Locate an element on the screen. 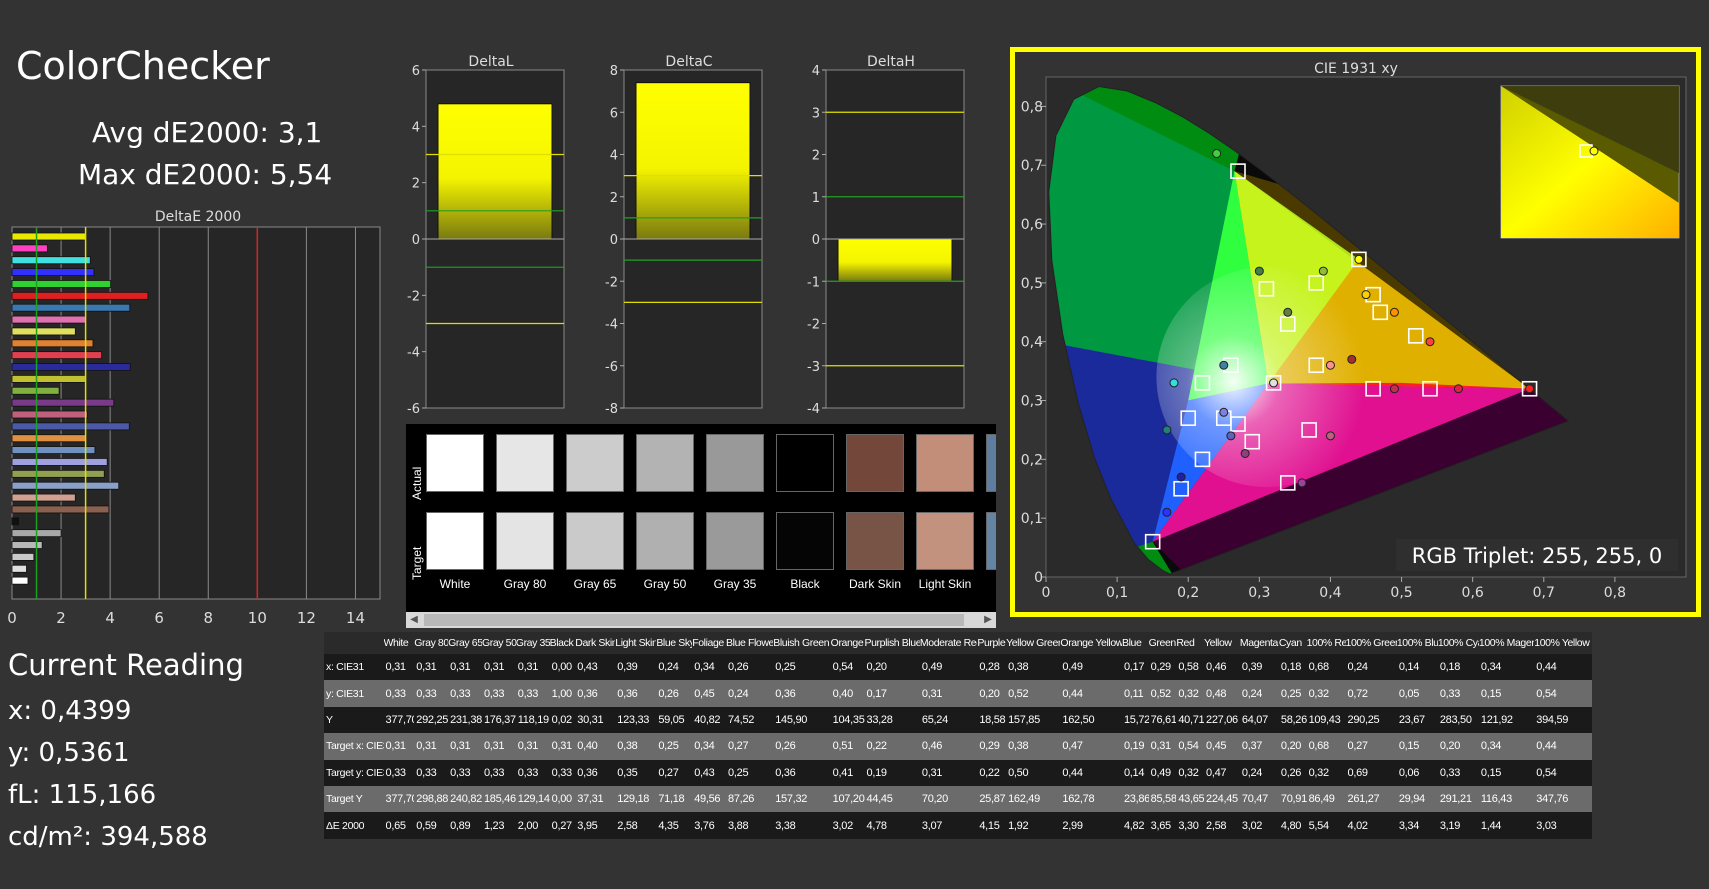 The image size is (1709, 889). table-cell: 0,31 is located at coordinates (431, 667).